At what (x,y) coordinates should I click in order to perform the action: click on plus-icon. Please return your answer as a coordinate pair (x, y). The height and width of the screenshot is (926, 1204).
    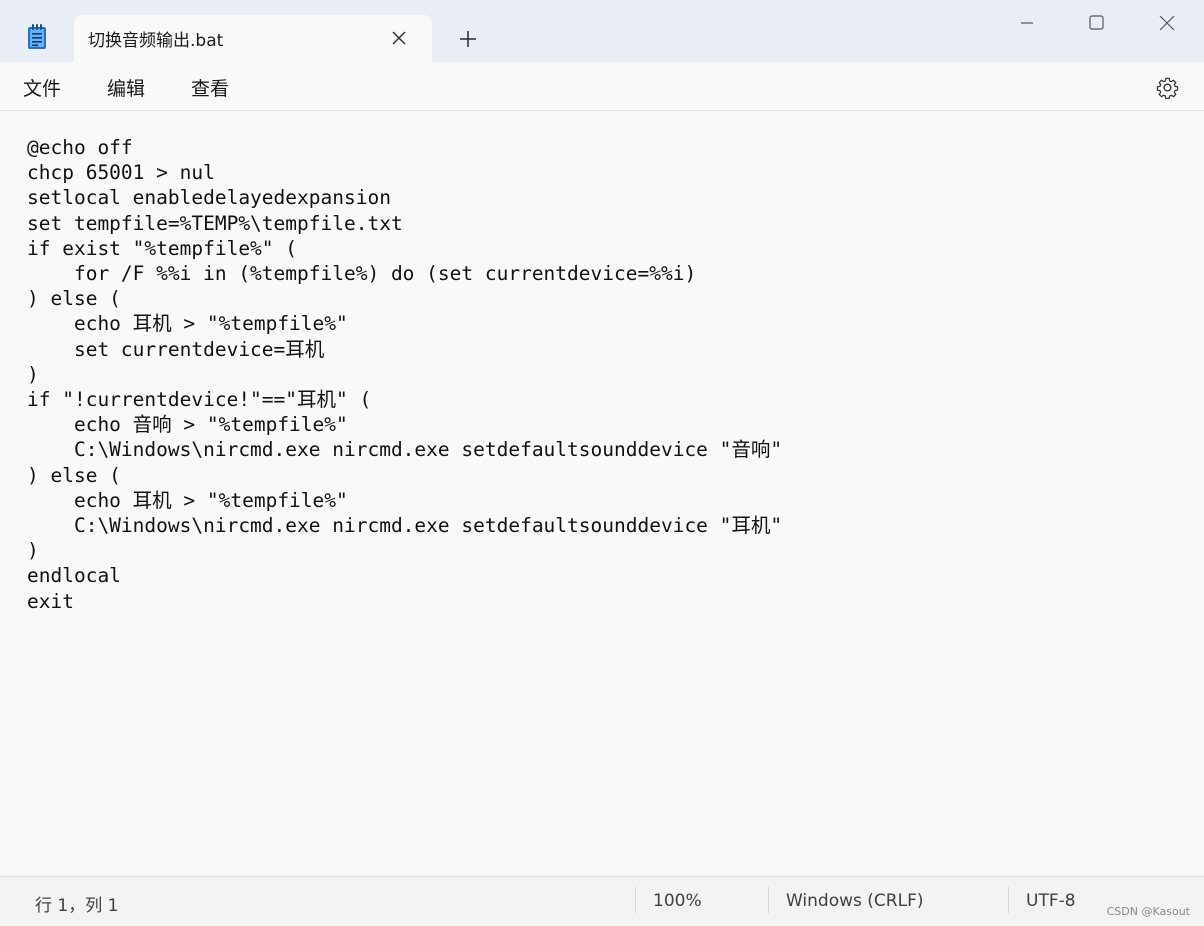
    Looking at the image, I should click on (468, 39).